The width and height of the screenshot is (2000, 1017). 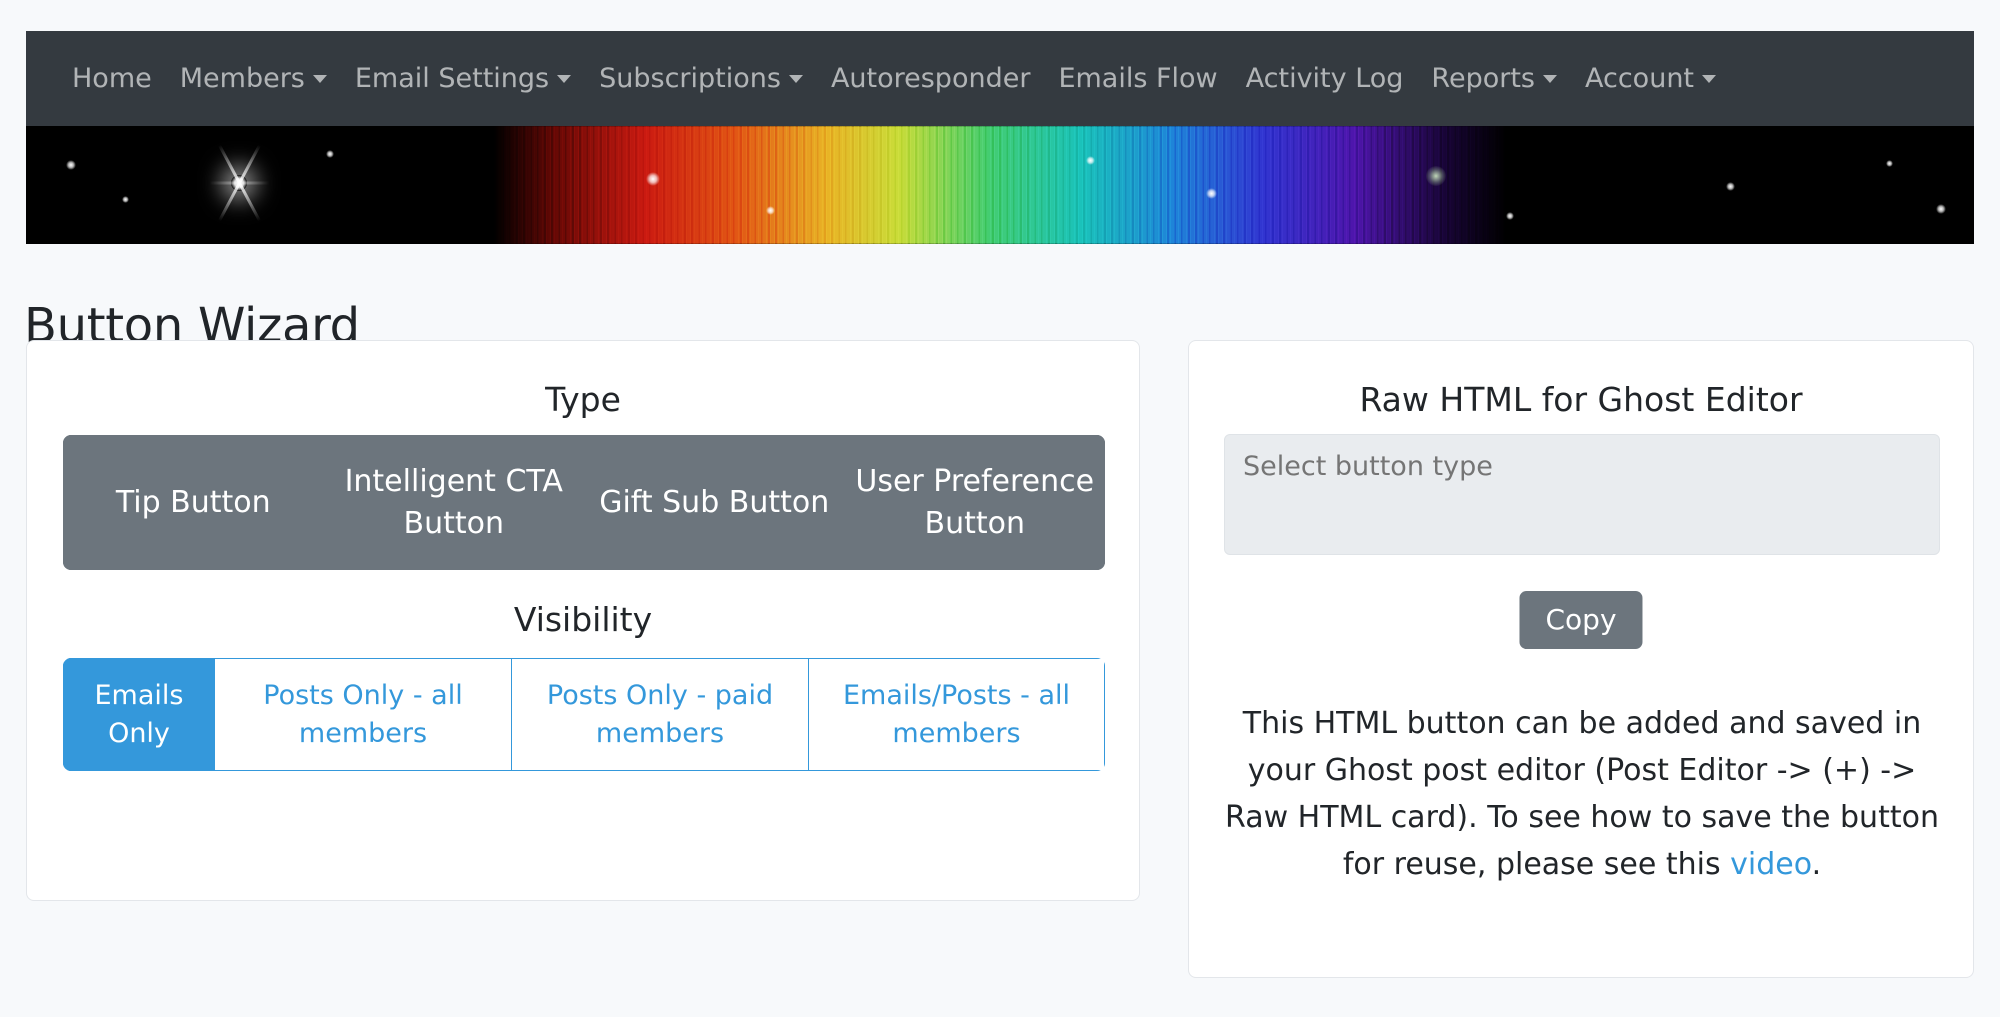 I want to click on type-button-user-preference: User Preference Button, so click(x=974, y=502).